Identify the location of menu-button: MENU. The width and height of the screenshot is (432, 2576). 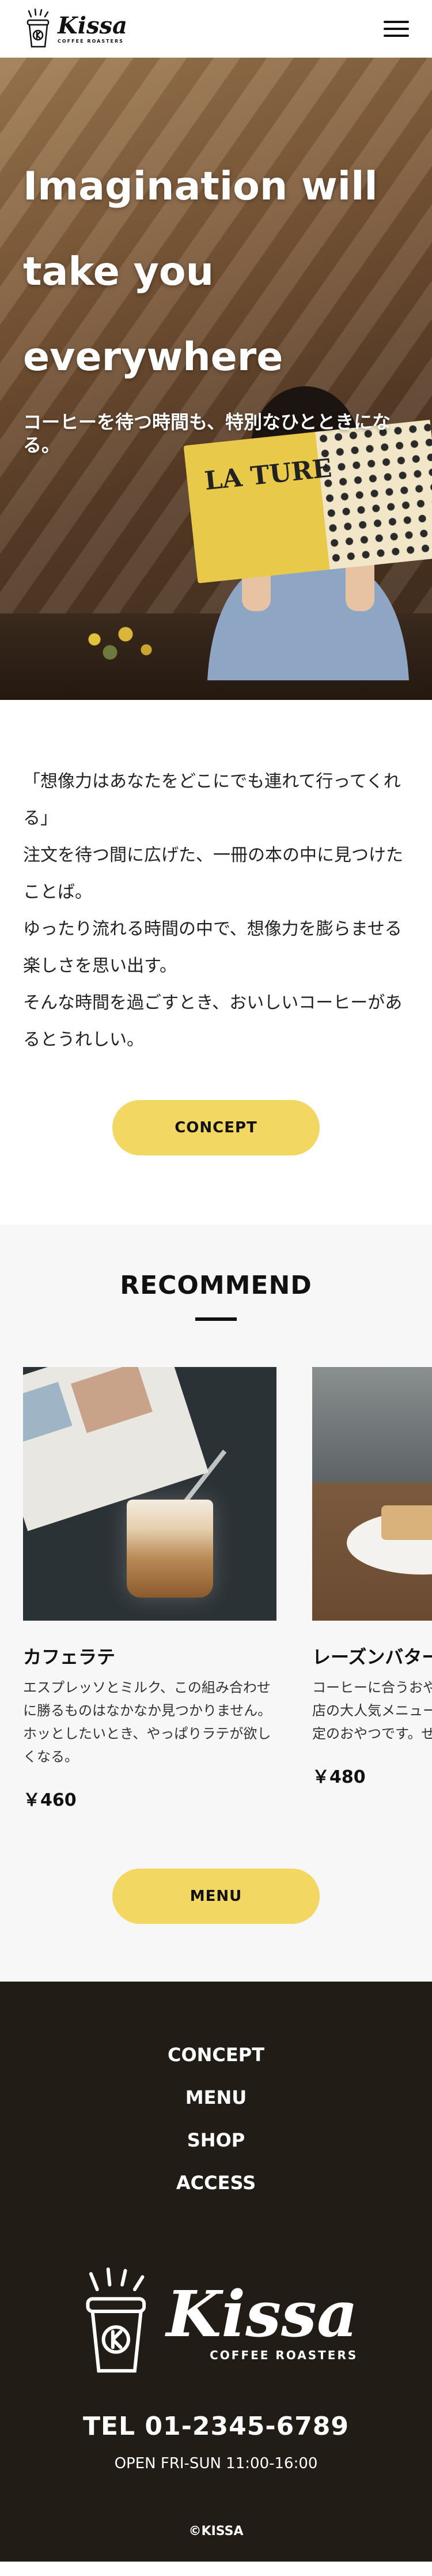
(216, 1896).